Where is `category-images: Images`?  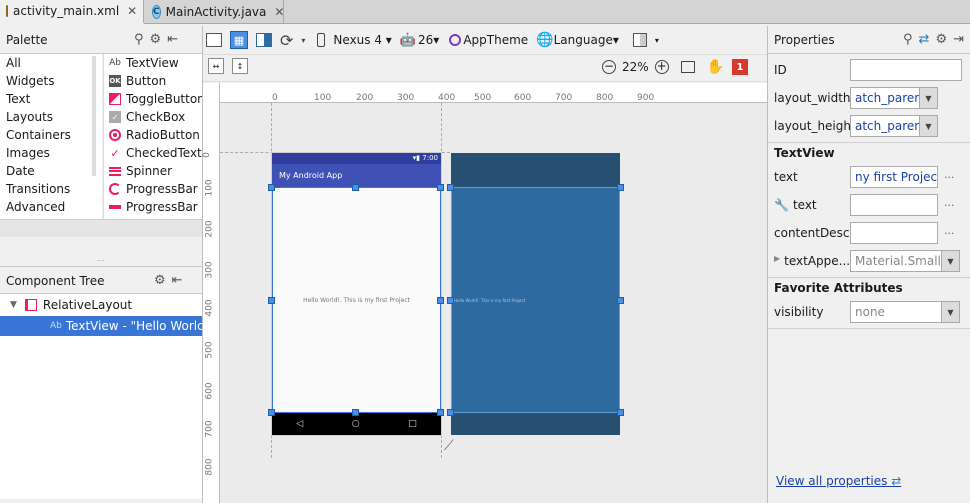 category-images: Images is located at coordinates (51, 153).